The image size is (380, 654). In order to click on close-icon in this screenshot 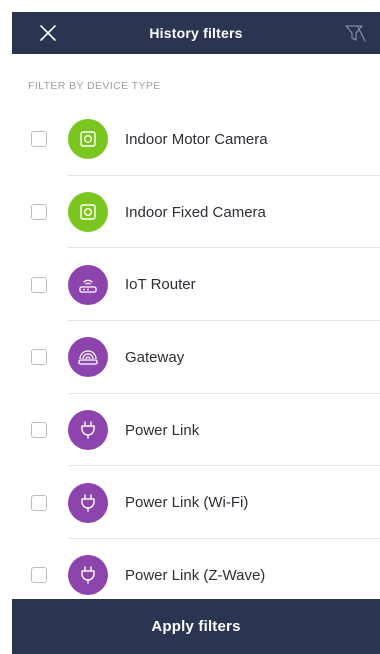, I will do `click(48, 33)`.